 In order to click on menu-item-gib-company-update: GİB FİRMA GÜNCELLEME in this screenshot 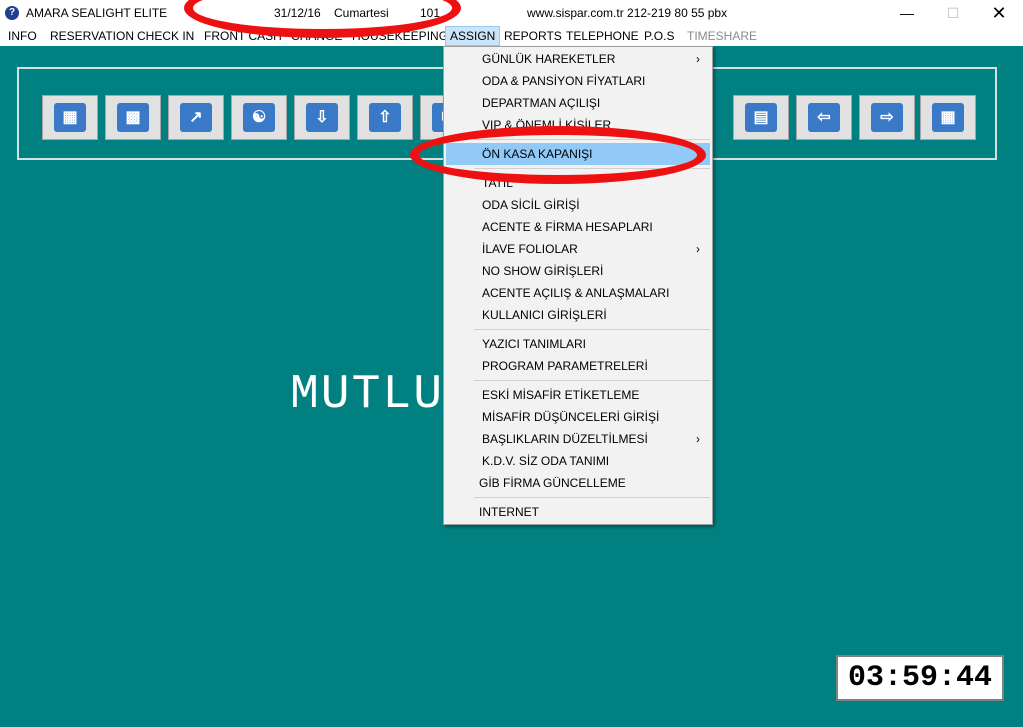, I will do `click(578, 483)`.